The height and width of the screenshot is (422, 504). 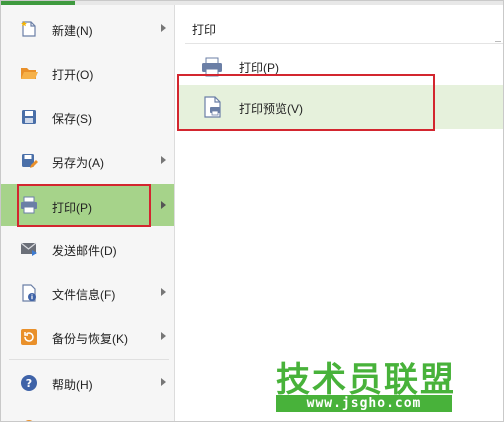 I want to click on menu-item-save-as: 另存为(A), so click(x=87, y=161).